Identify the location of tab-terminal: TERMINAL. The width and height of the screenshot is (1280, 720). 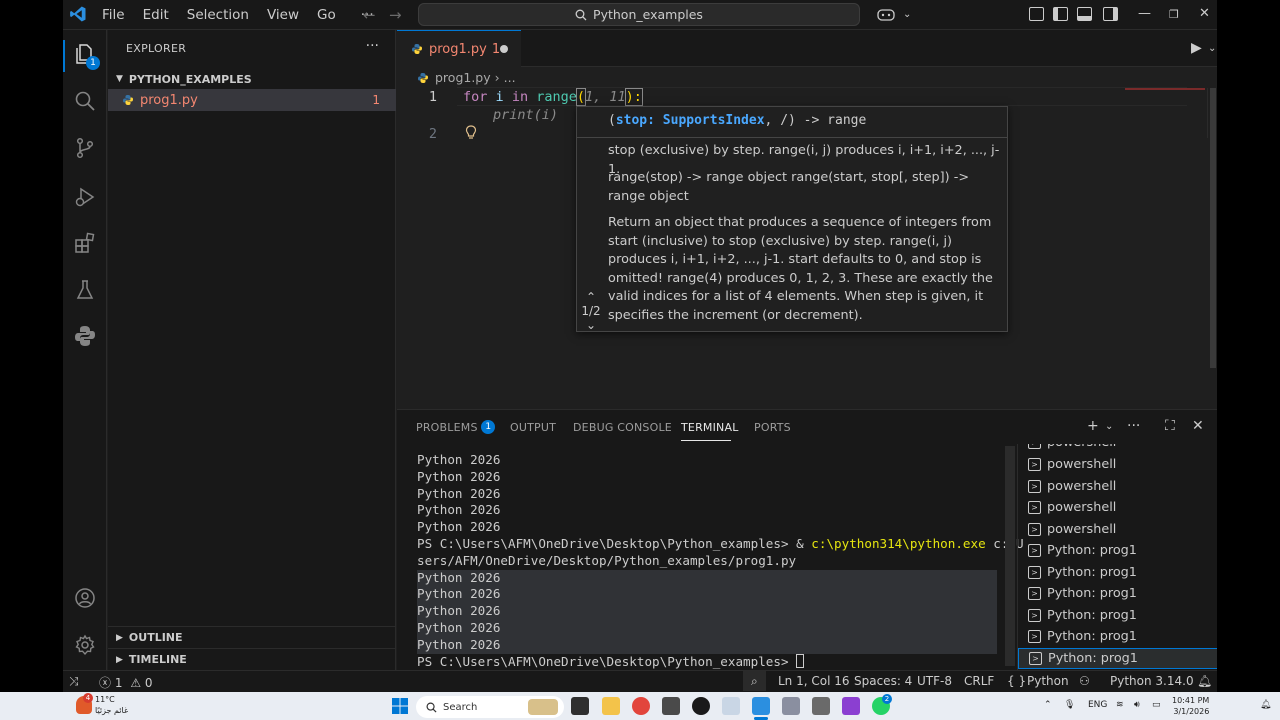
(710, 427).